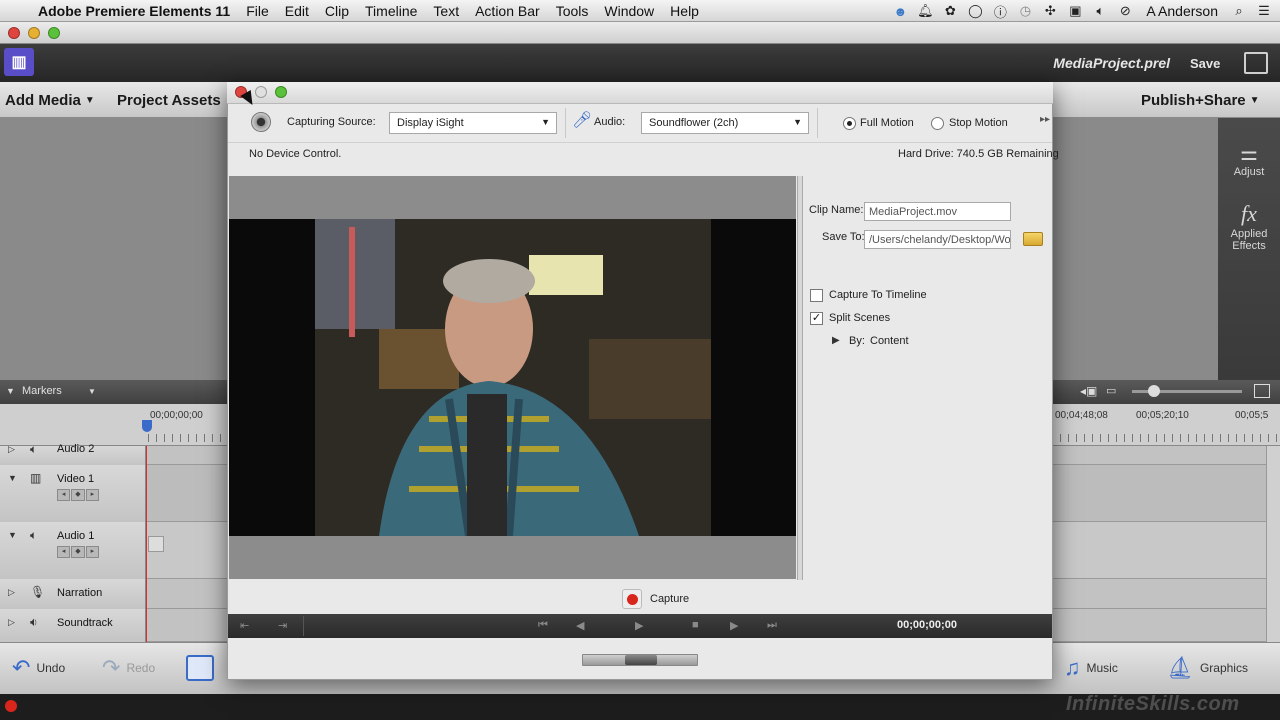 This screenshot has height=720, width=1280. What do you see at coordinates (38, 668) in the screenshot?
I see `undo-button: ↶ Undo` at bounding box center [38, 668].